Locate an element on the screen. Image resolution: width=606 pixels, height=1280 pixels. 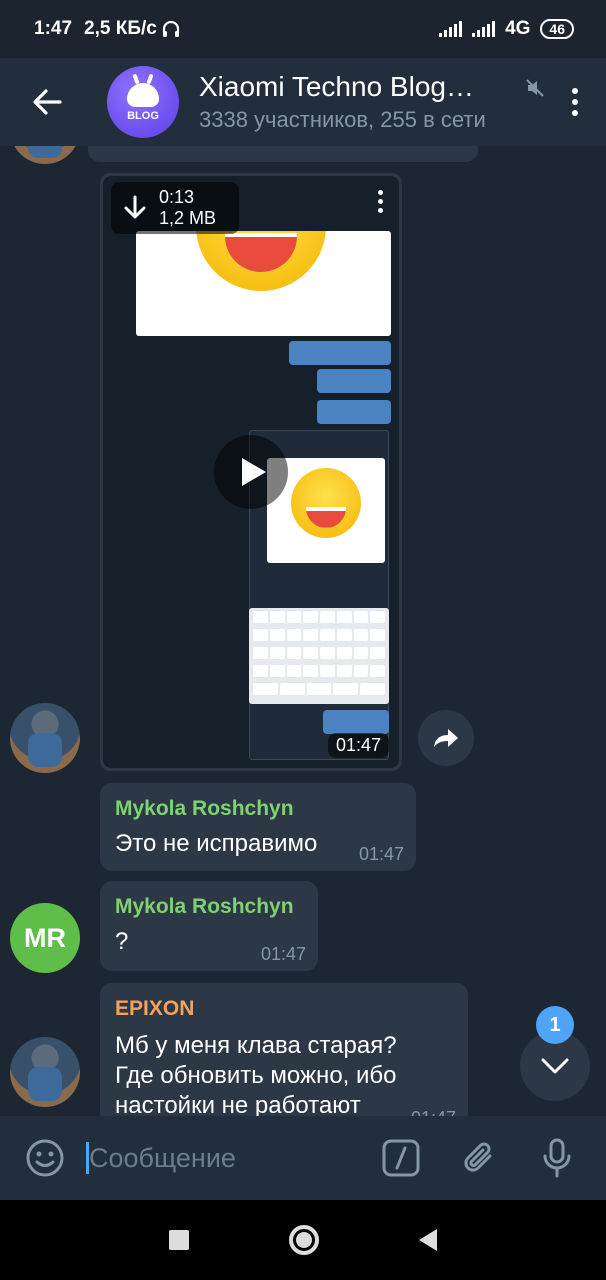
message-text: ? is located at coordinates (122, 941).